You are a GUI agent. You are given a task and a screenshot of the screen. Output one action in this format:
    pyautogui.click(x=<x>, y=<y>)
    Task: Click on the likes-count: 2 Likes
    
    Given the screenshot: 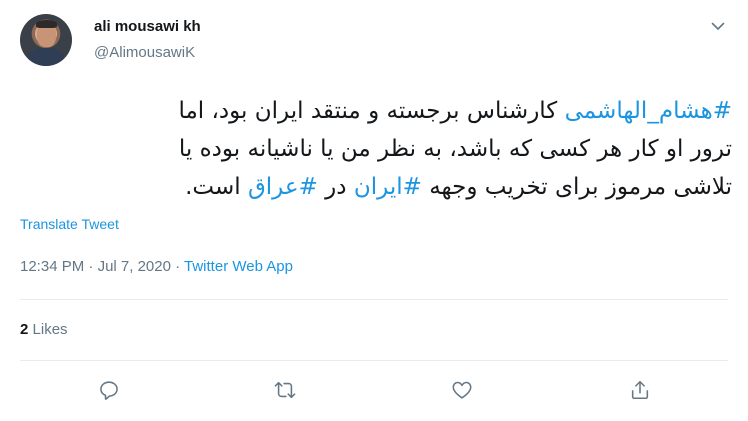 What is the action you would take?
    pyautogui.click(x=44, y=329)
    